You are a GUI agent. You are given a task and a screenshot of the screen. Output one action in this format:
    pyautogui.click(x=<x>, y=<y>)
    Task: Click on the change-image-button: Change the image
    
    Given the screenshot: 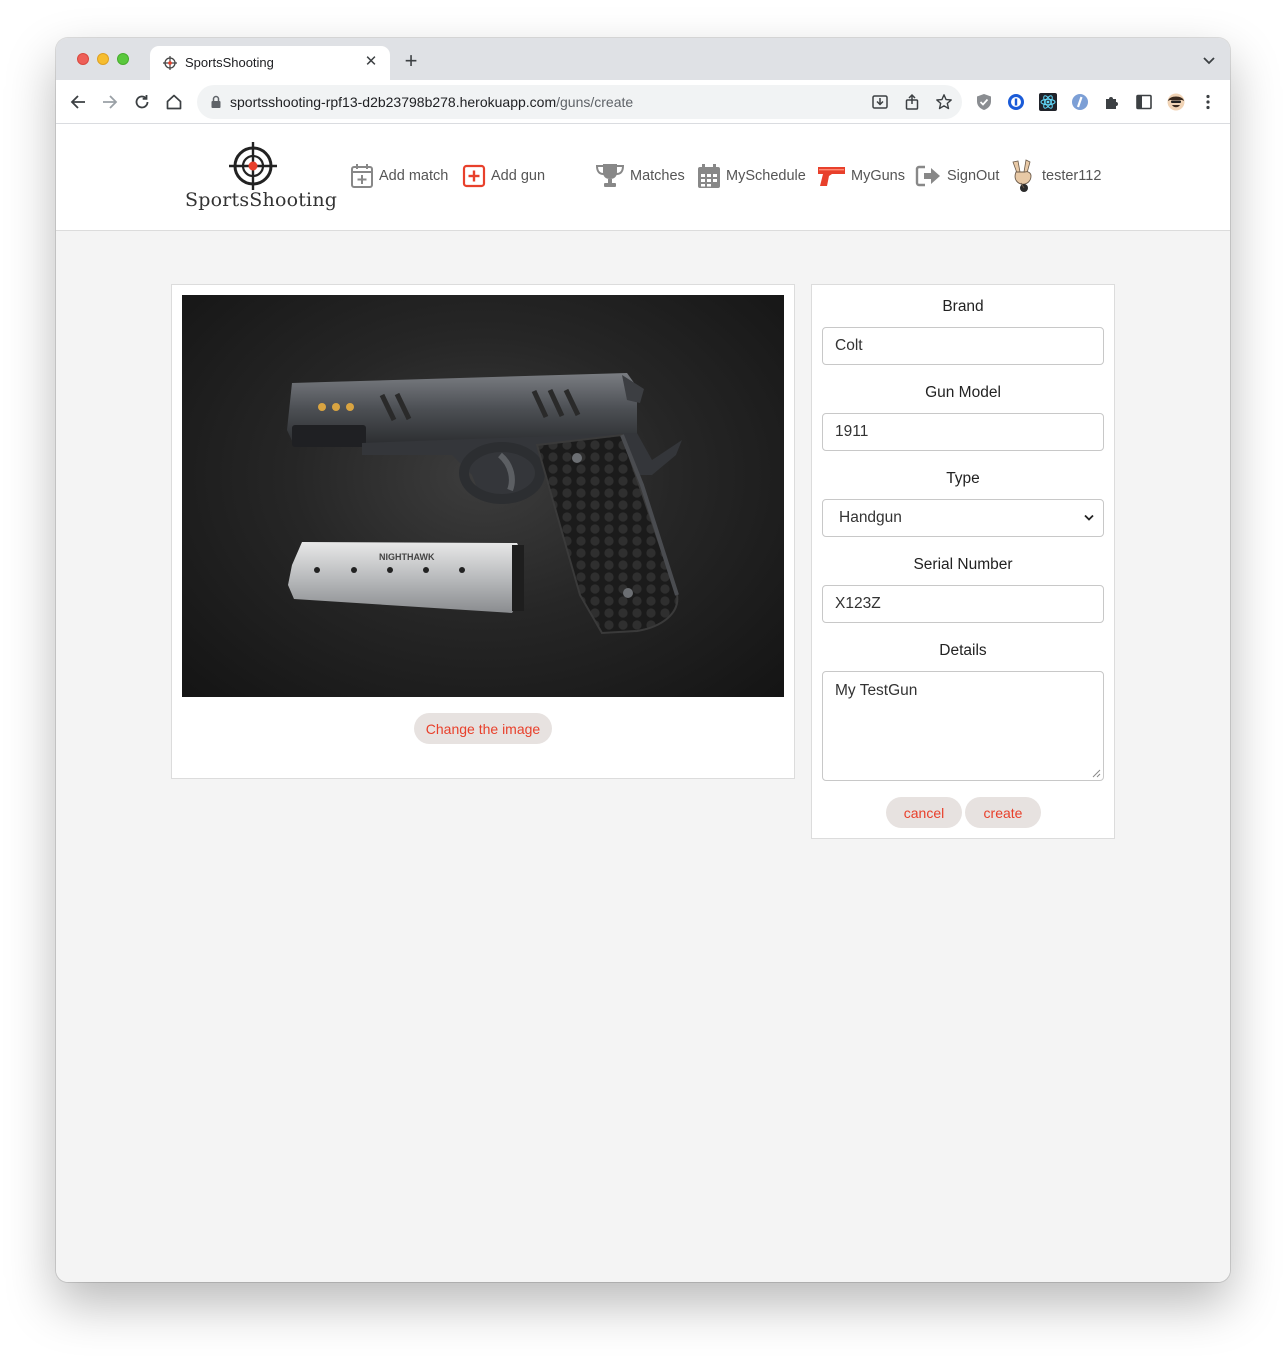 What is the action you would take?
    pyautogui.click(x=483, y=728)
    